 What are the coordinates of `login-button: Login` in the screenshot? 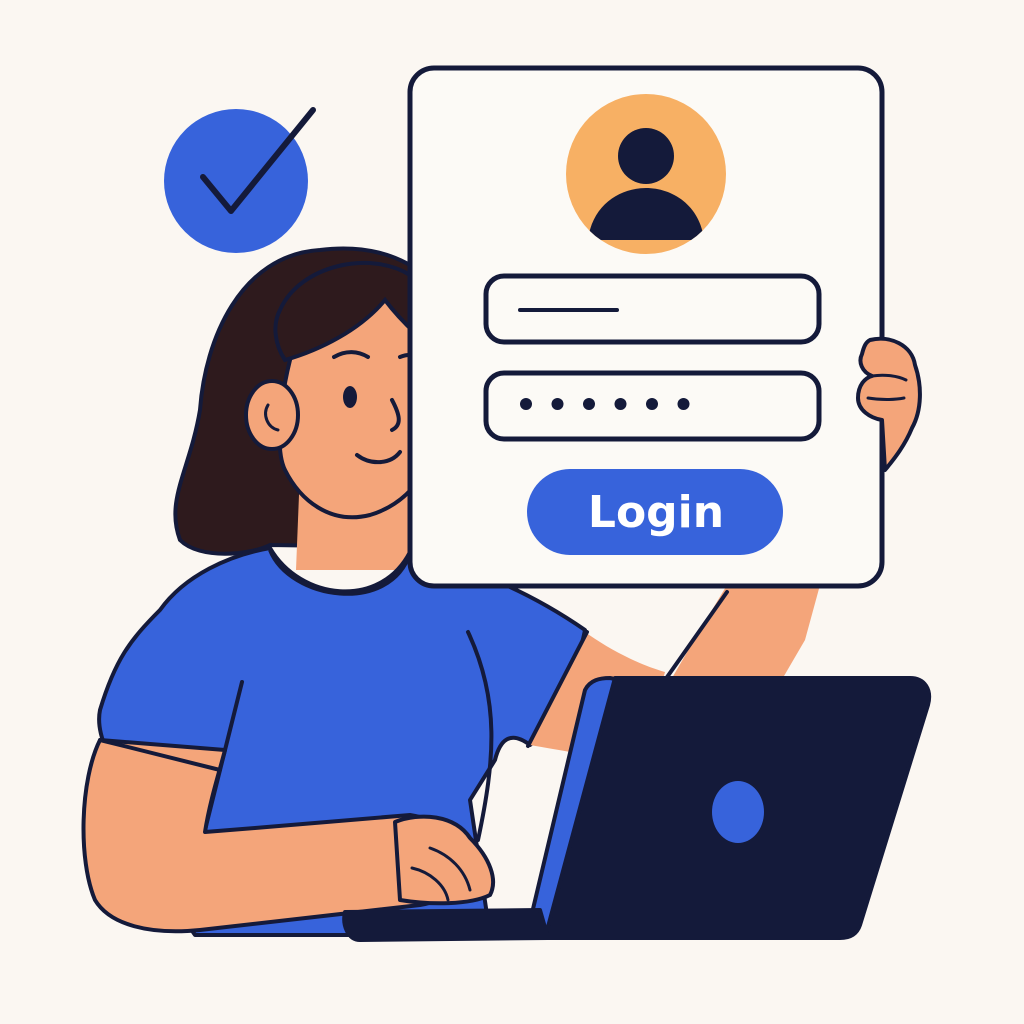 It's located at (655, 512).